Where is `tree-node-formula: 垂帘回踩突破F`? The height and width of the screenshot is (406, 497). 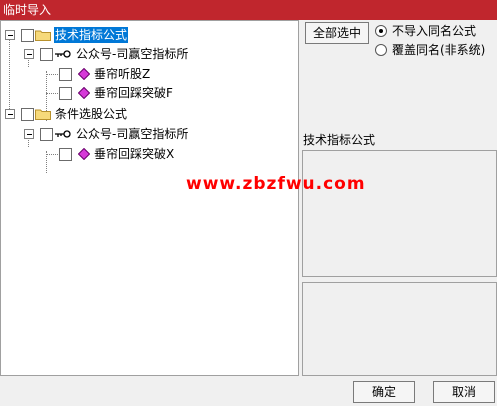
tree-node-formula: 垂帘回踩突破F is located at coordinates (150, 93).